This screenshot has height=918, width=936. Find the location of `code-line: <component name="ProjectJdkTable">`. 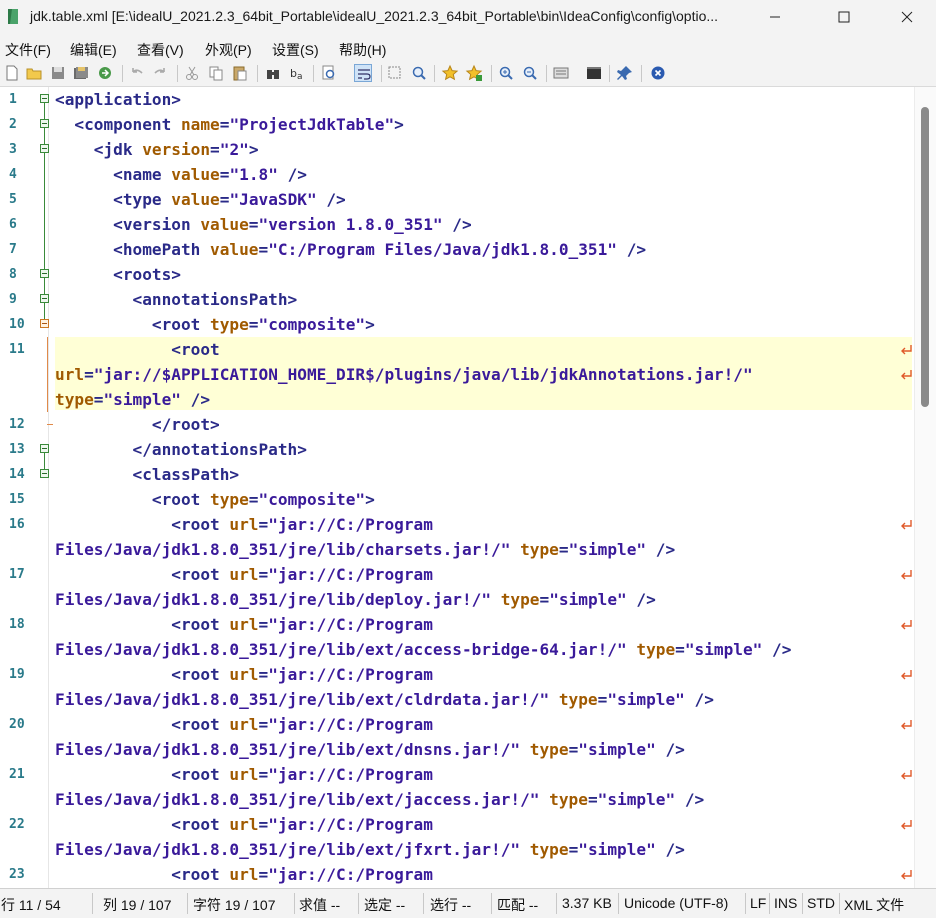

code-line: <component name="ProjectJdkTable"> is located at coordinates (229, 124).